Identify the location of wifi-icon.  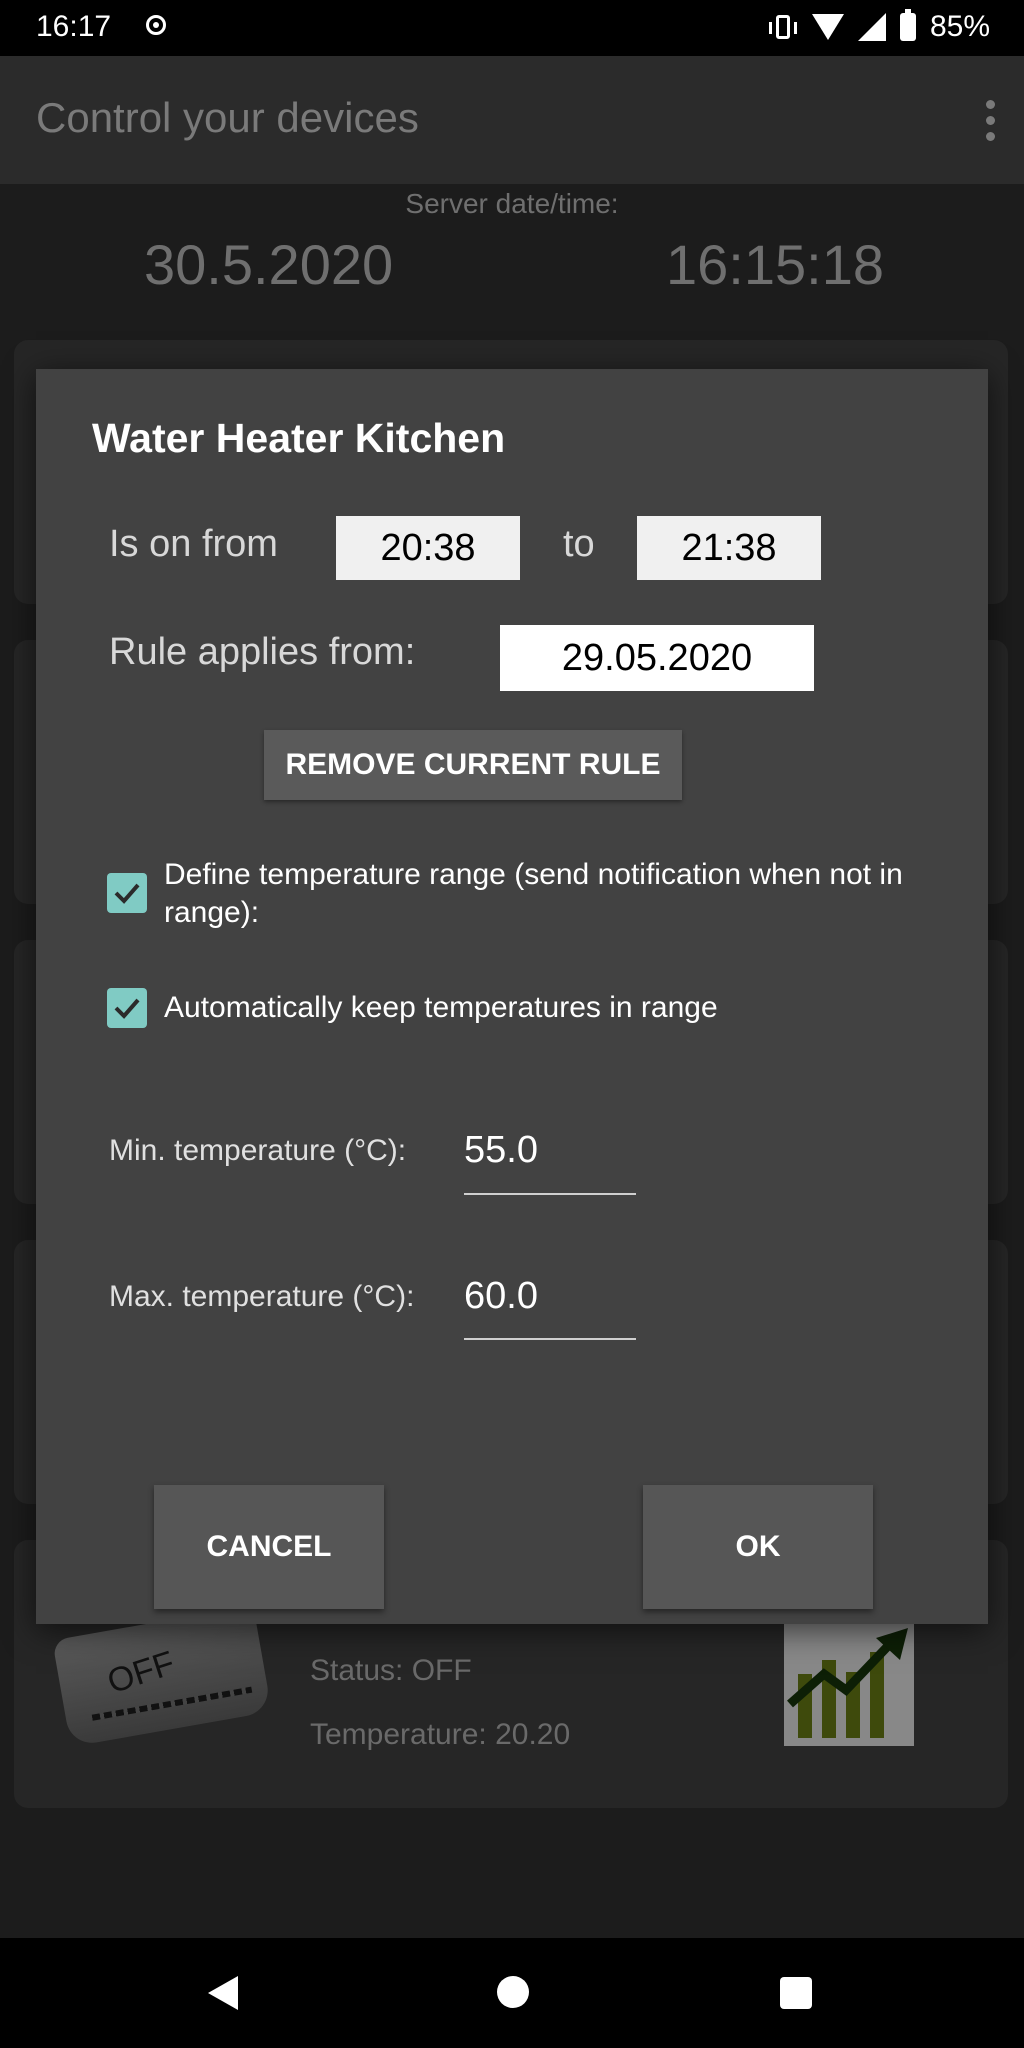
(827, 27).